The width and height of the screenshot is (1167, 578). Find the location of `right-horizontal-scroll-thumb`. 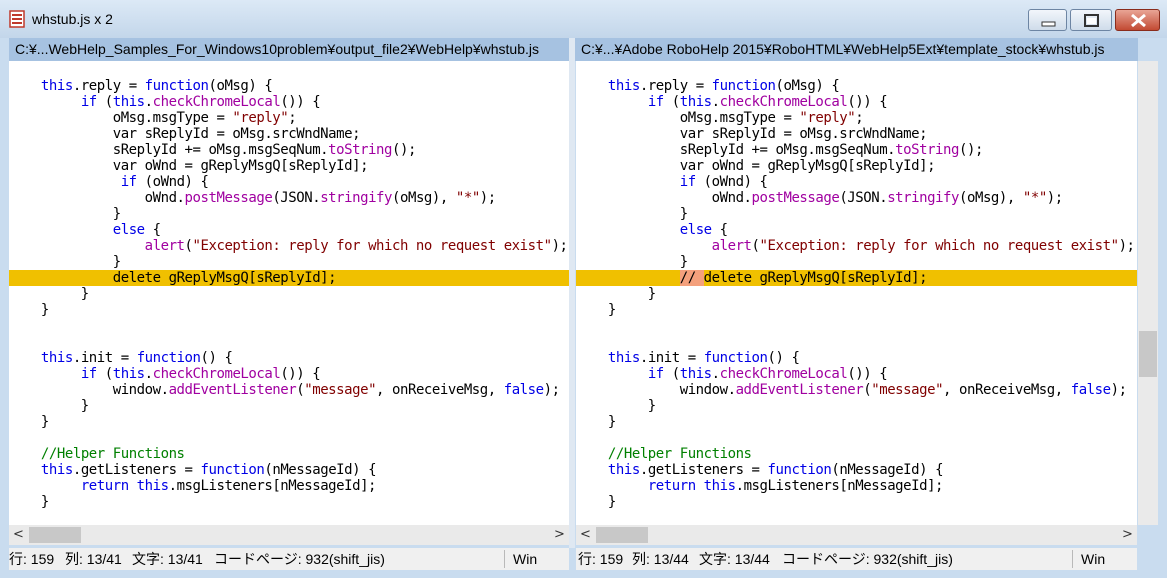

right-horizontal-scroll-thumb is located at coordinates (622, 535).